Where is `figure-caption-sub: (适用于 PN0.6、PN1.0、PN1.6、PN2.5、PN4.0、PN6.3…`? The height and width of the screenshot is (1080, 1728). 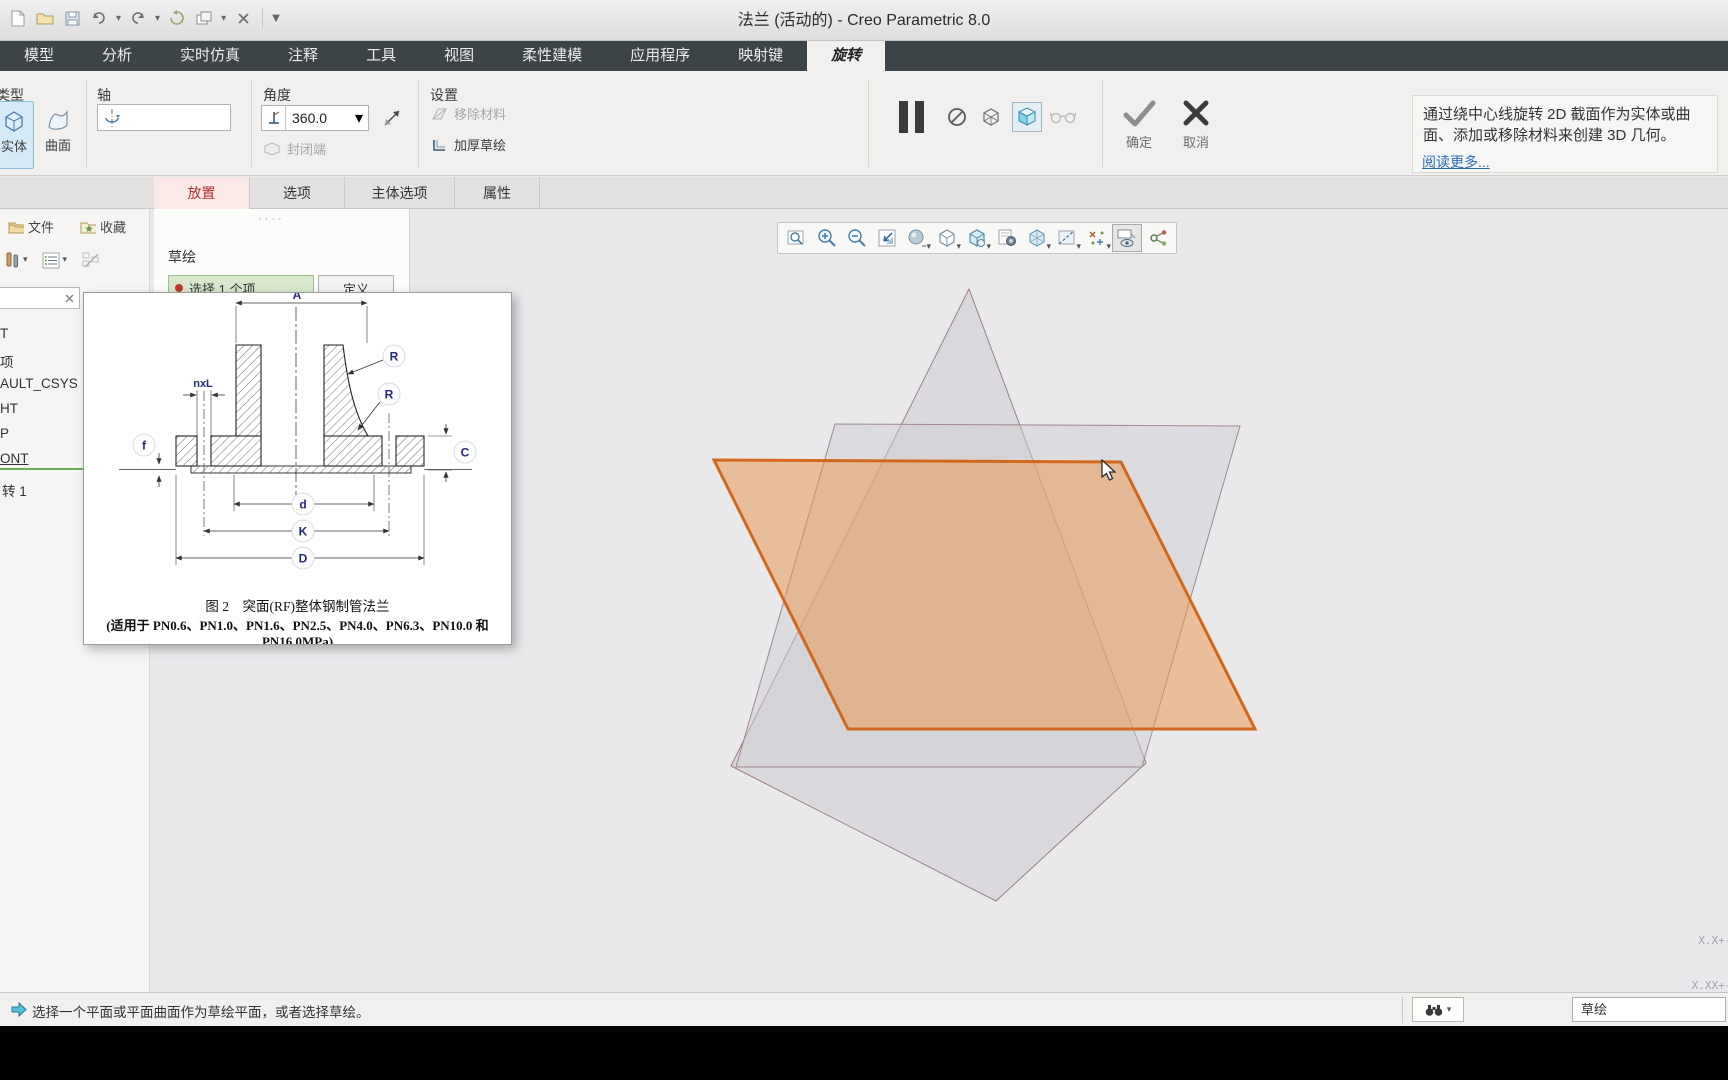 figure-caption-sub: (适用于 PN0.6、PN1.0、PN1.6、PN2.5、PN4.0、PN6.3… is located at coordinates (297, 631).